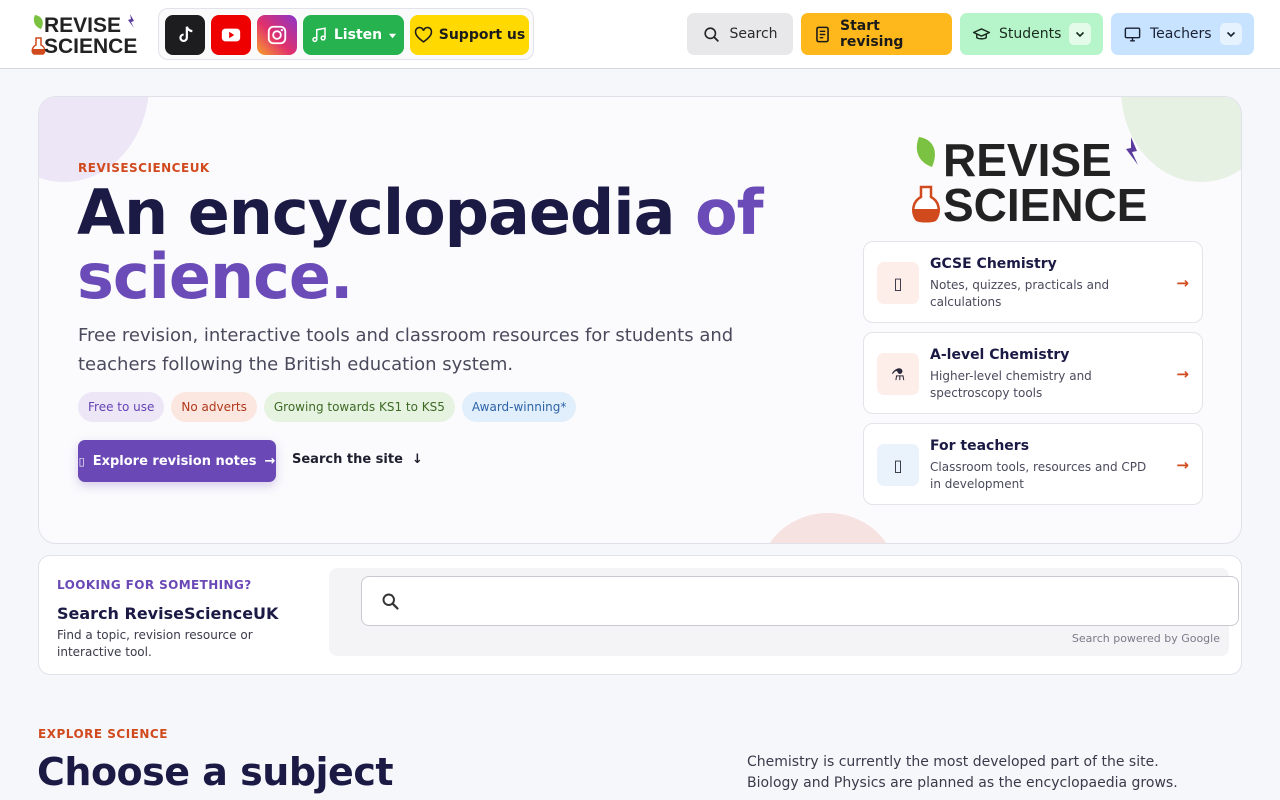 Image resolution: width=1280 pixels, height=800 pixels. I want to click on caret-down-icon, so click(393, 35).